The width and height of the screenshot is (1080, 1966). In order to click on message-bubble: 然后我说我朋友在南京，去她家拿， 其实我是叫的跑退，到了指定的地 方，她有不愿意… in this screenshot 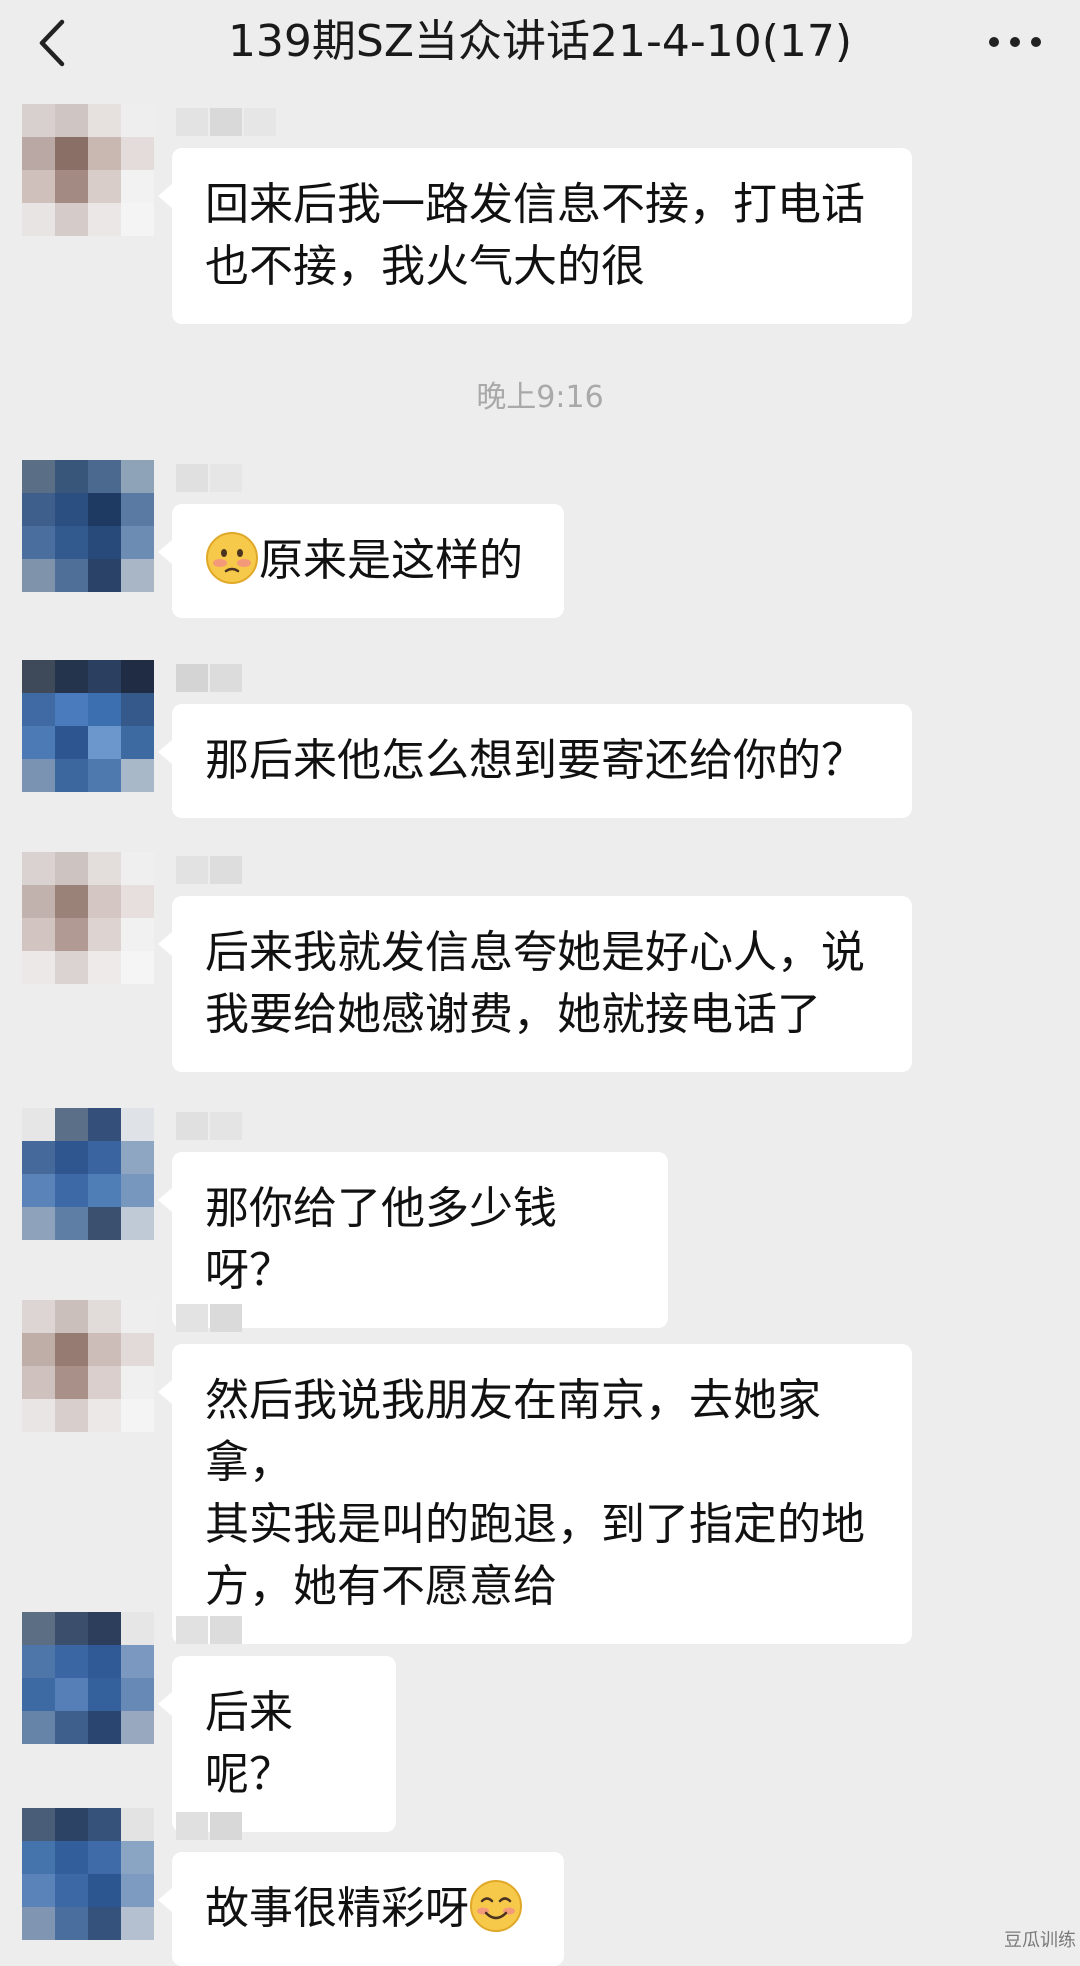, I will do `click(535, 1494)`.